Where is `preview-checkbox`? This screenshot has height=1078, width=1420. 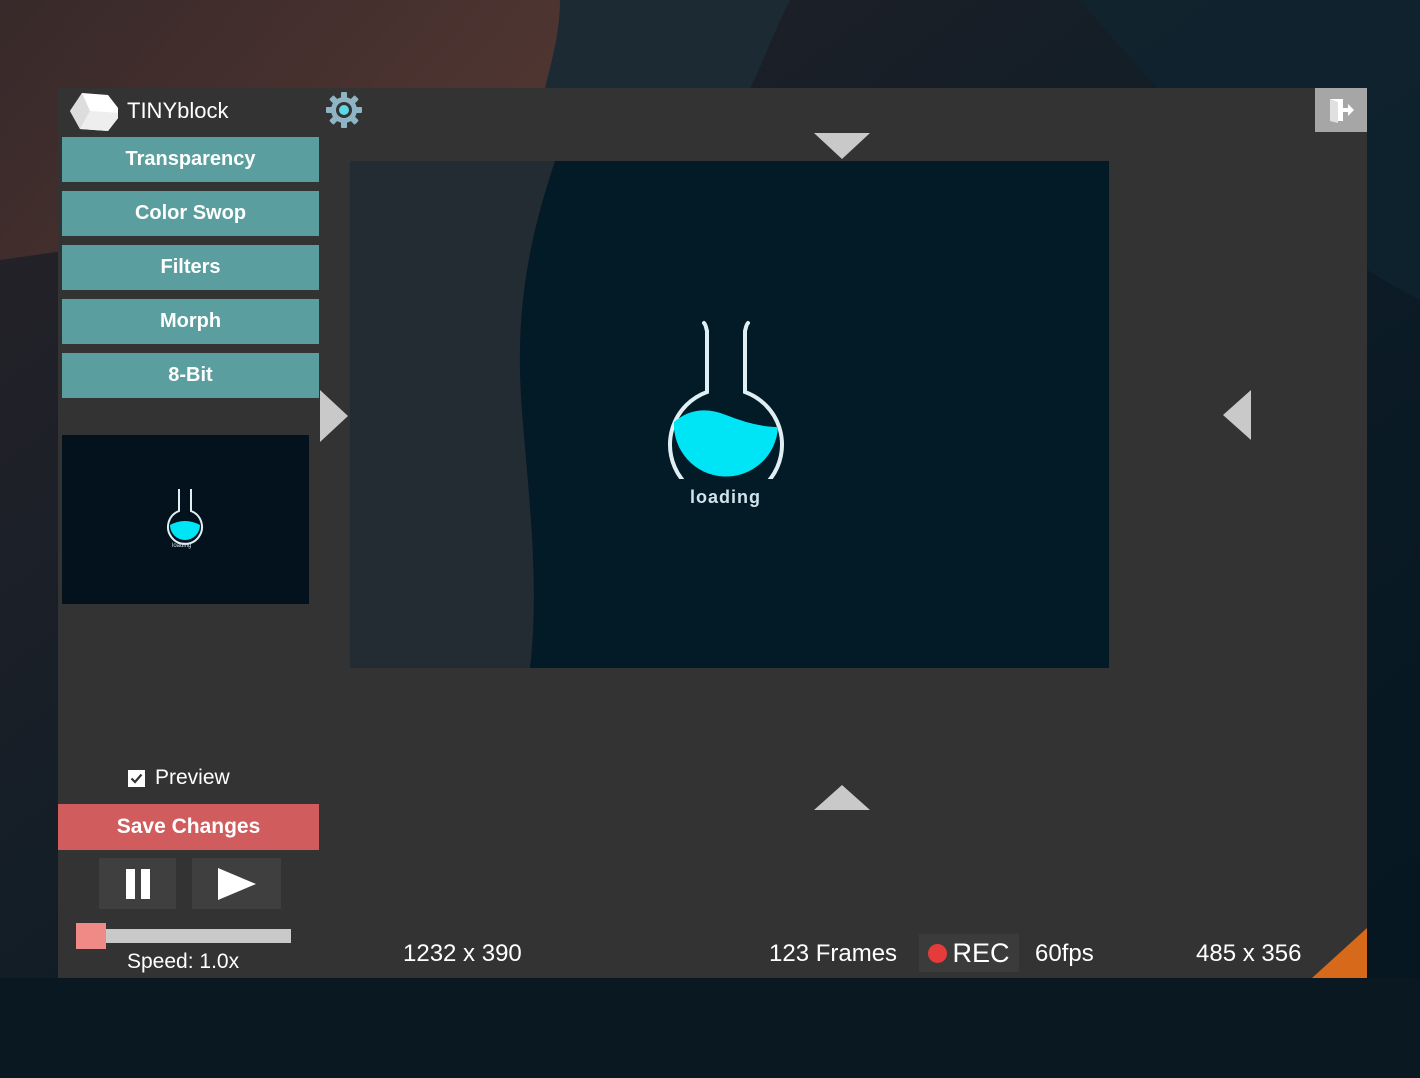 preview-checkbox is located at coordinates (136, 778).